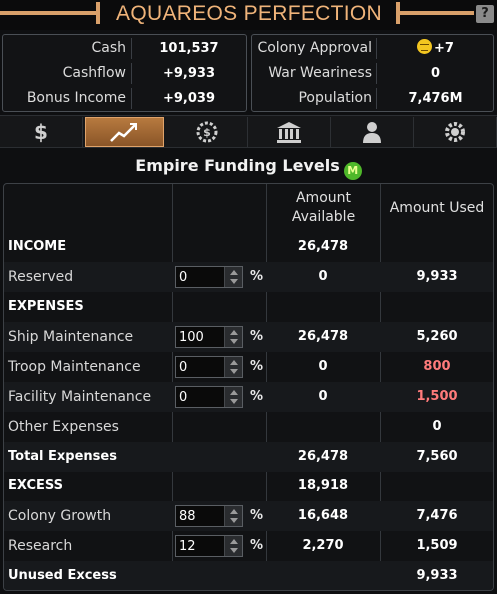 This screenshot has height=594, width=497. I want to click on title-line-left, so click(49, 13).